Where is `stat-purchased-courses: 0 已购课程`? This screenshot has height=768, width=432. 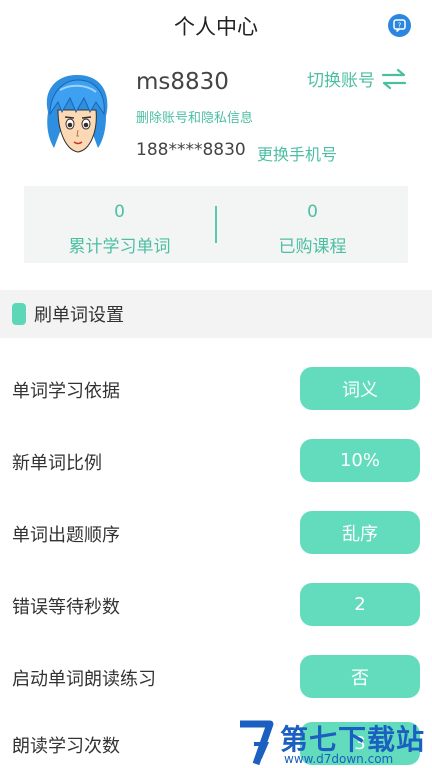
stat-purchased-courses: 0 已购课程 is located at coordinates (312, 224).